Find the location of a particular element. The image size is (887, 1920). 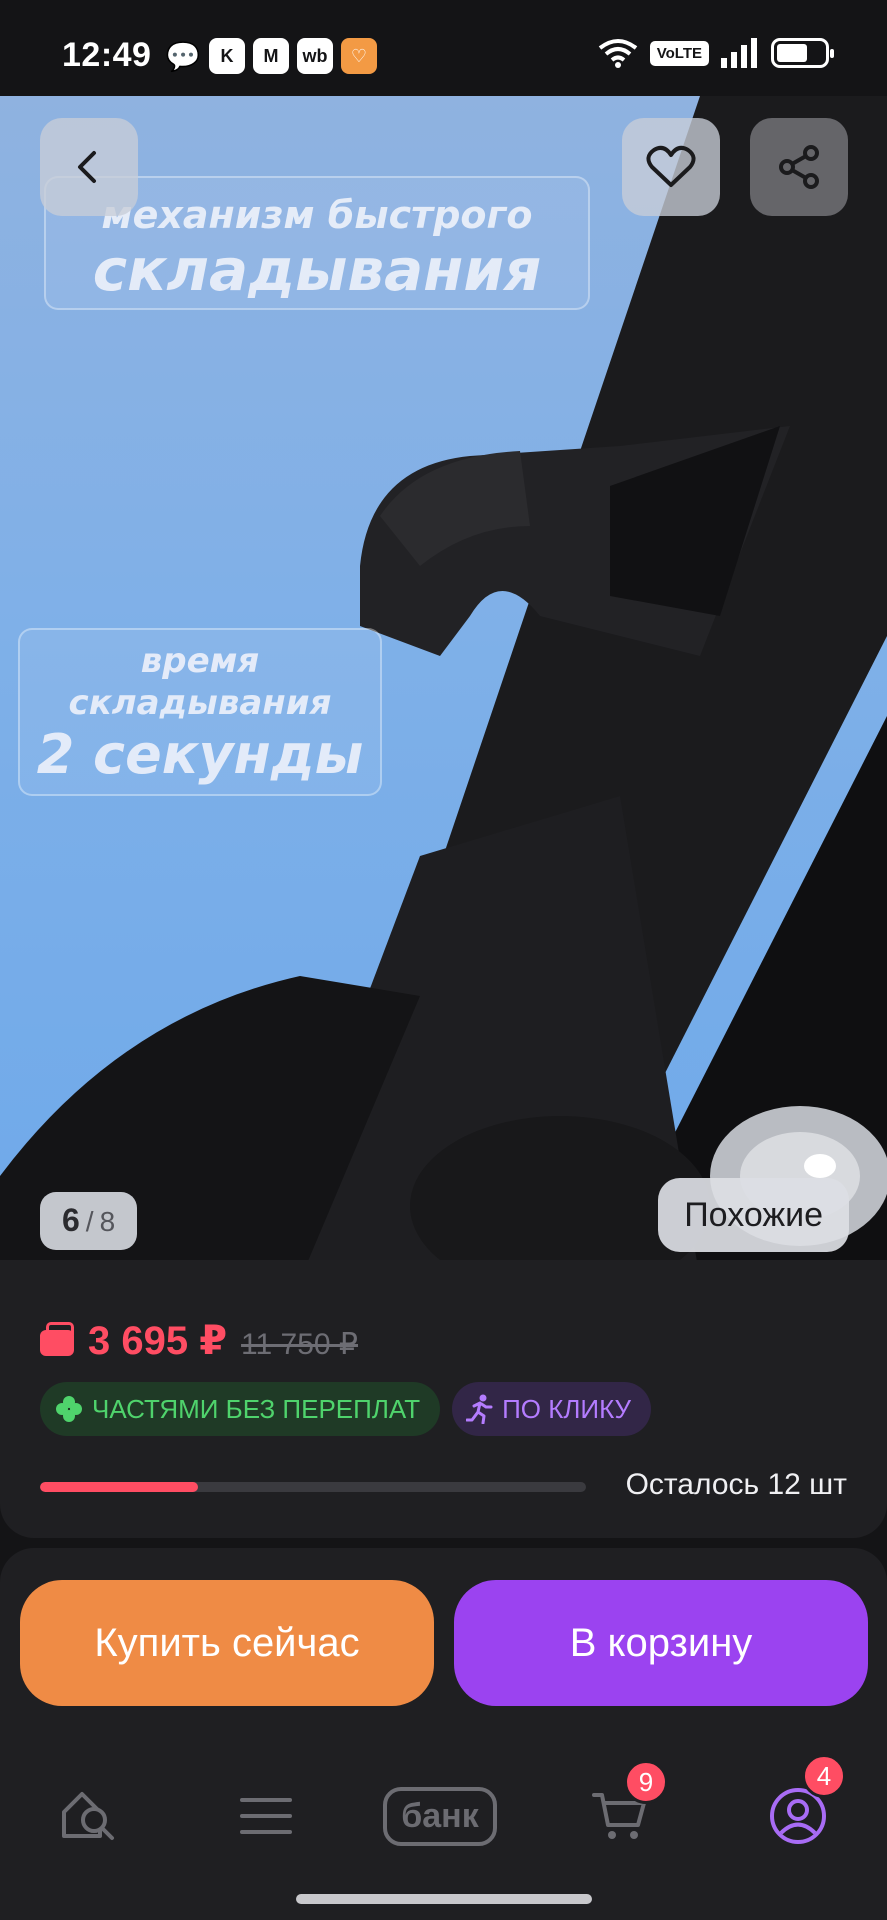

caption-fold-time: время складывания 2 секунды is located at coordinates (200, 712).